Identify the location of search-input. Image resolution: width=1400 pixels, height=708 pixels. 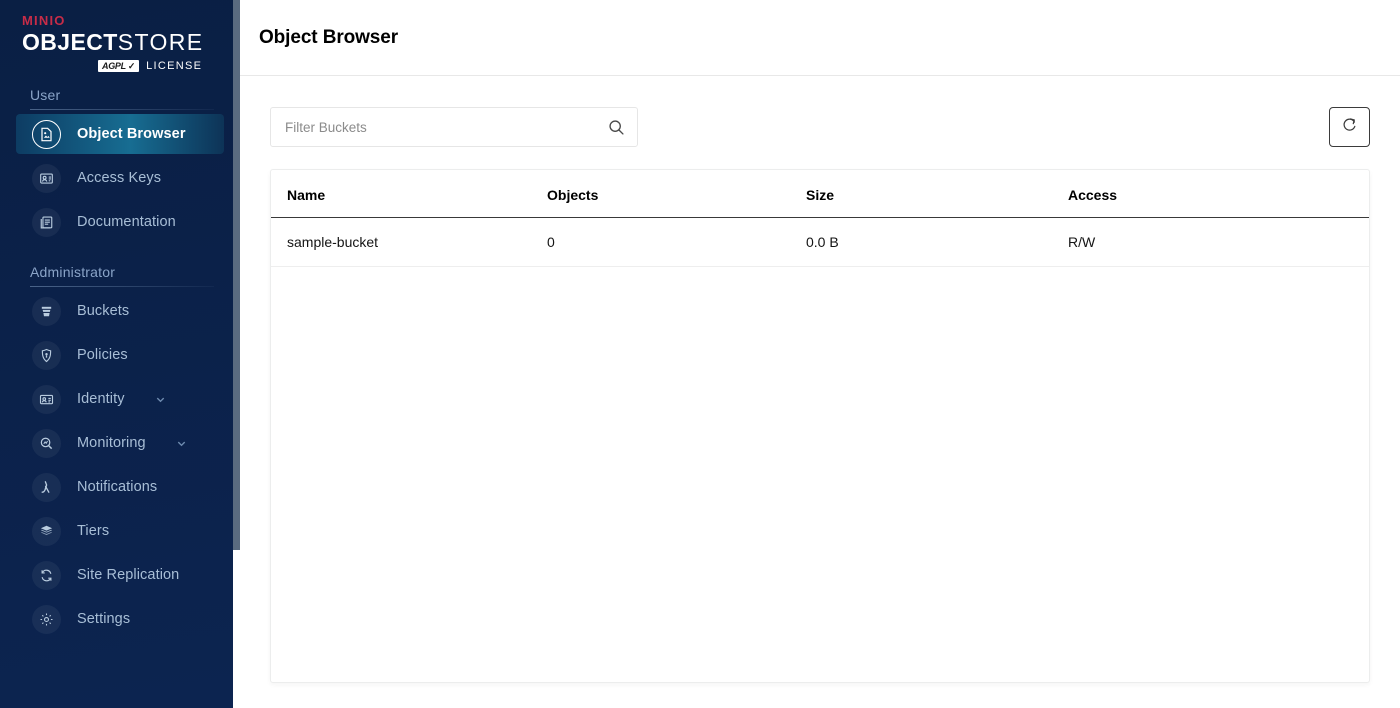
(454, 127).